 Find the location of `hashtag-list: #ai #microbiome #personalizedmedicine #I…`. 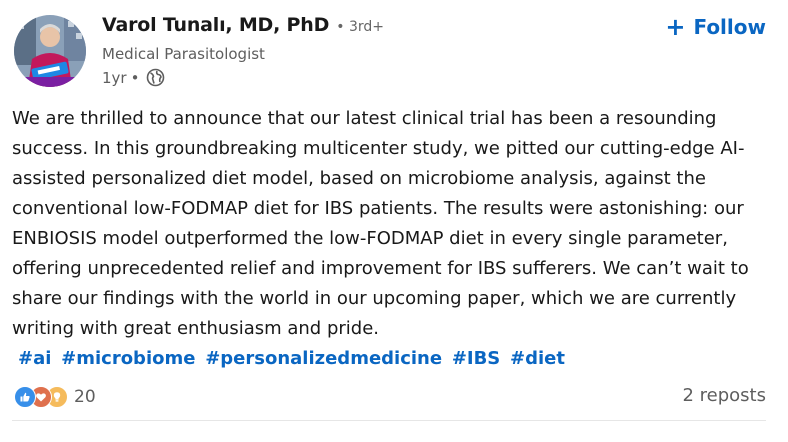

hashtag-list: #ai #microbiome #personalizedmedicine #I… is located at coordinates (293, 359).